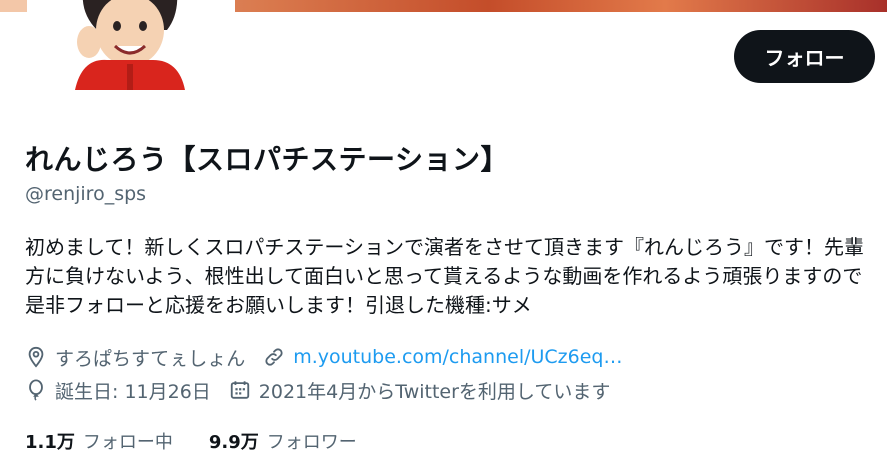  I want to click on joined-item: 2021年4月からTwitterを利用しています, so click(420, 390).